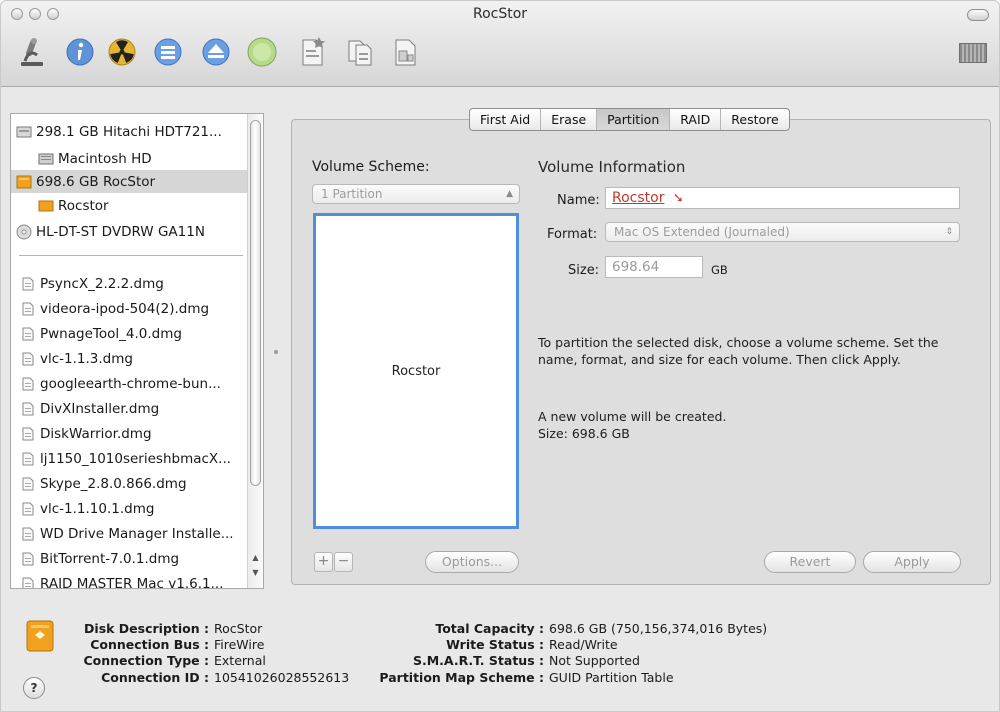 The image size is (1000, 712). Describe the element at coordinates (638, 198) in the screenshot. I see `name-field-value: Rocstor` at that location.